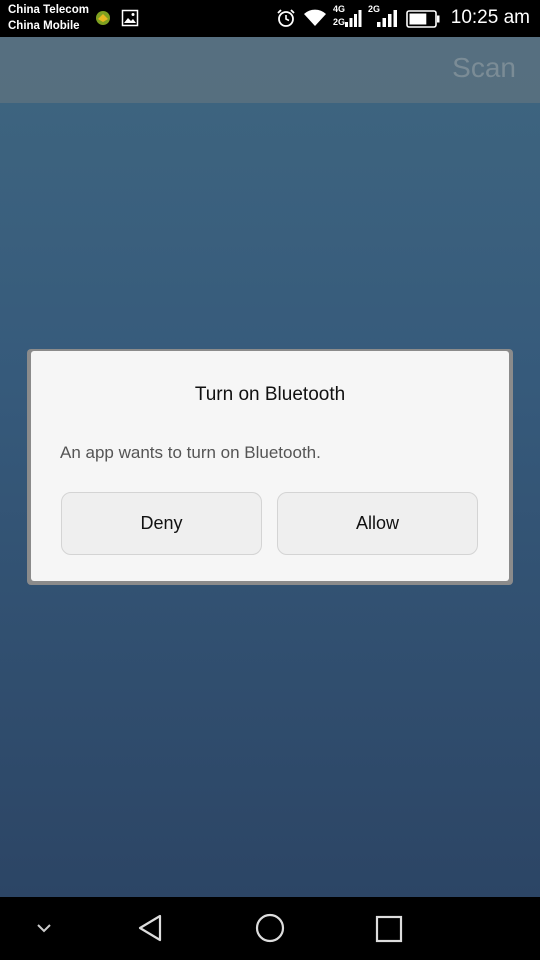 This screenshot has height=960, width=540. I want to click on carrier-1: China Telecom, so click(48, 10).